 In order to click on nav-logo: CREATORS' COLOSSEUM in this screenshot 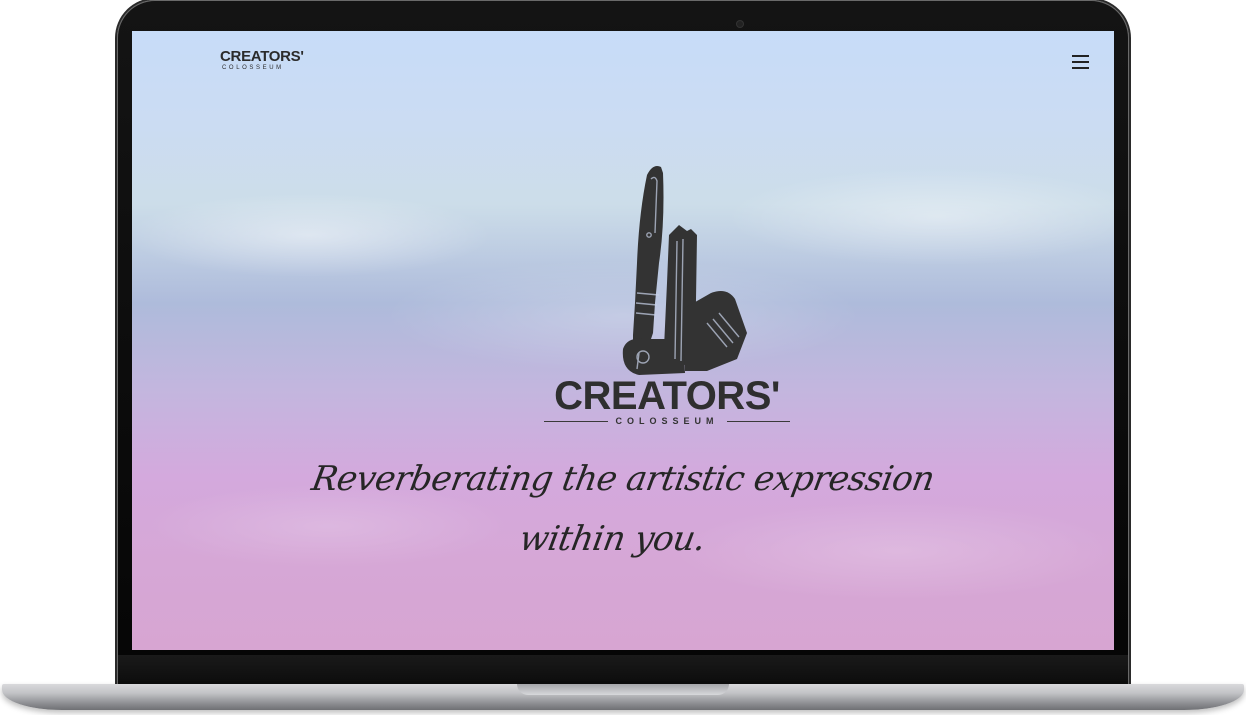, I will do `click(265, 61)`.